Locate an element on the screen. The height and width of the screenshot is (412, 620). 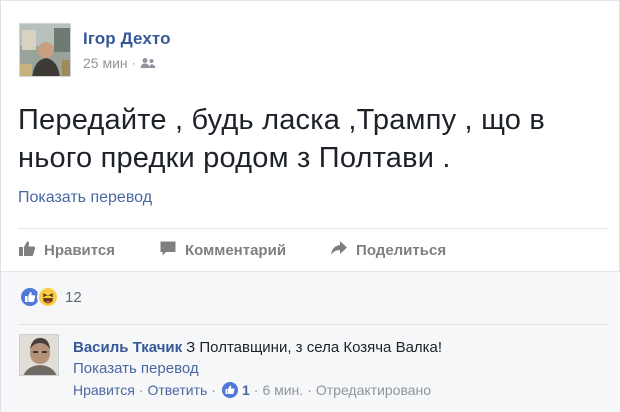
reaction-count: 12 is located at coordinates (73, 297).